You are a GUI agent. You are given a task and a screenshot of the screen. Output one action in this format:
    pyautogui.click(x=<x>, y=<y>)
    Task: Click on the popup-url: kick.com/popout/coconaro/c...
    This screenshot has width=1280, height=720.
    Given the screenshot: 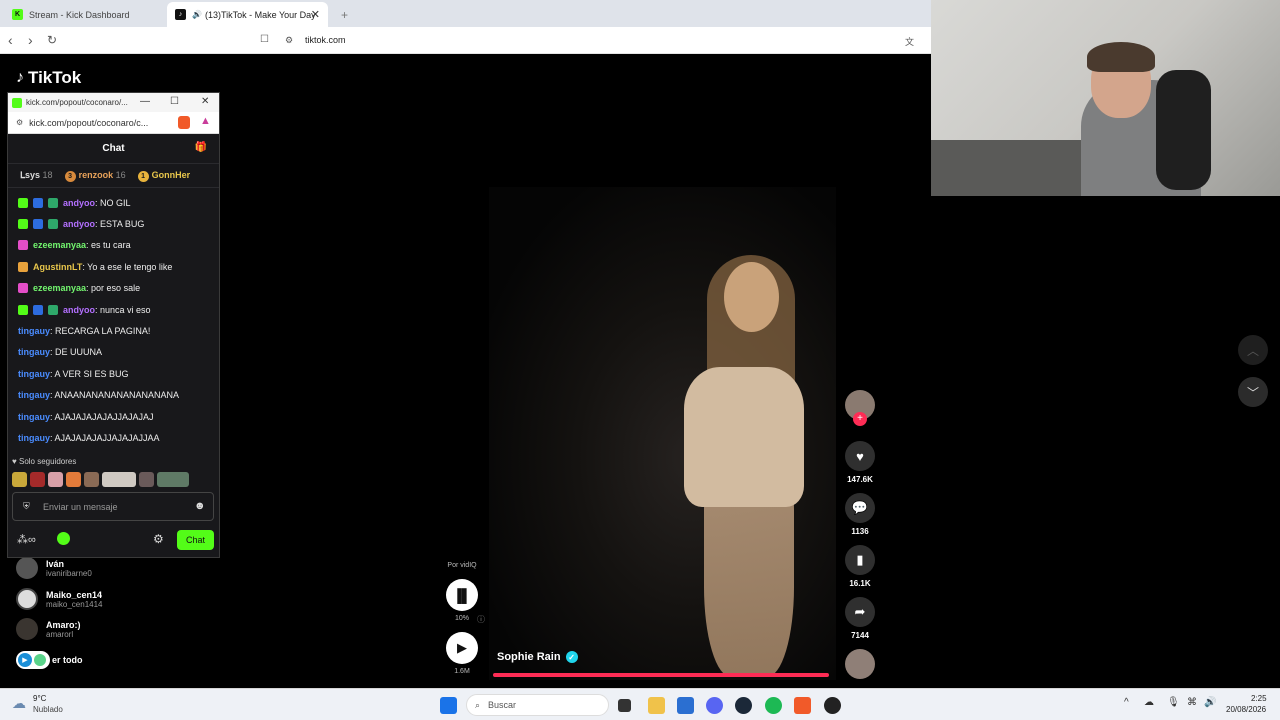 What is the action you would take?
    pyautogui.click(x=88, y=123)
    